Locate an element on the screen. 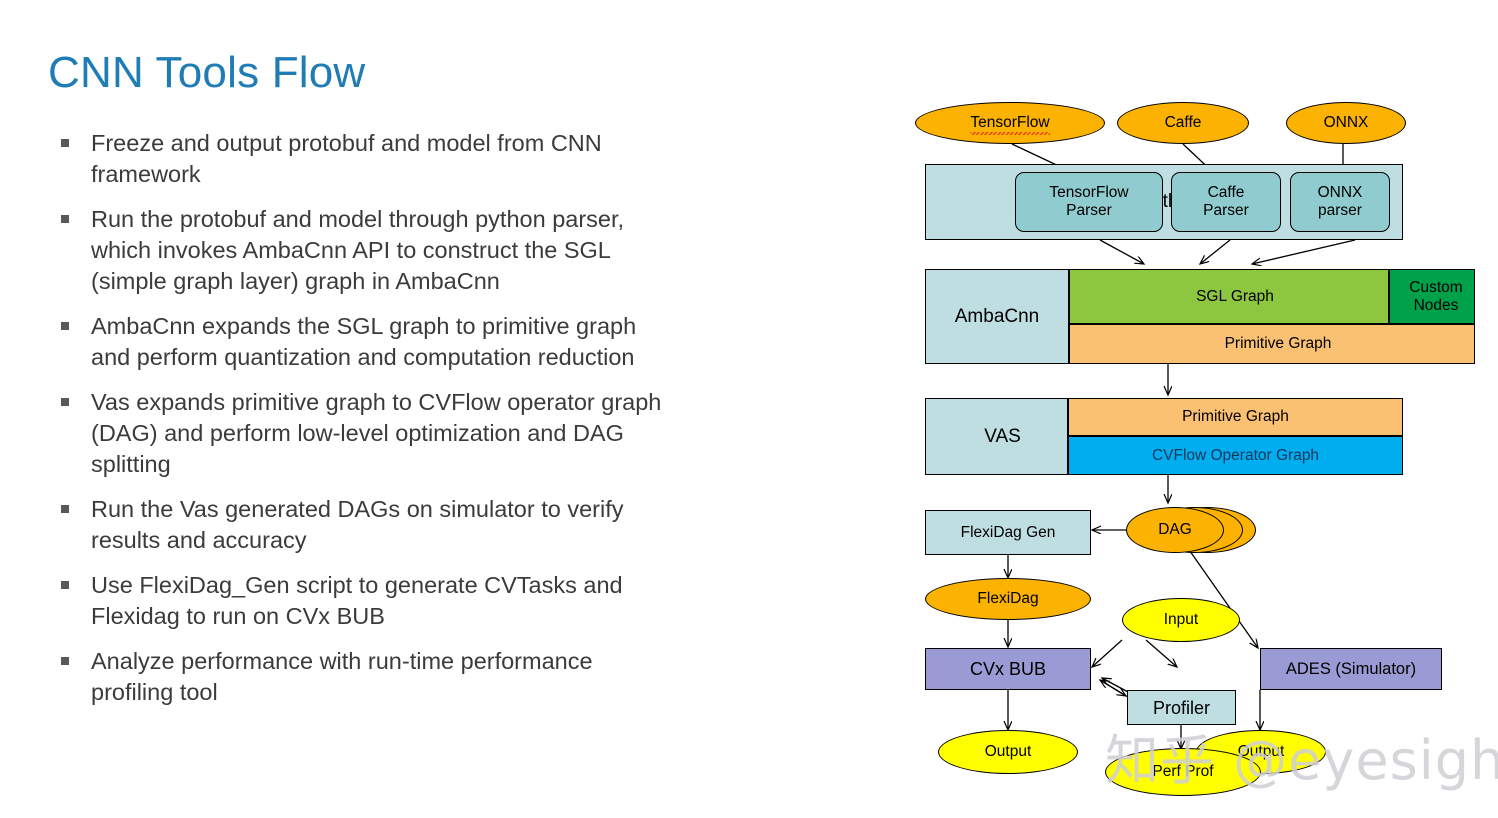  node-flexidag-label: FlexiDag is located at coordinates (1008, 598).